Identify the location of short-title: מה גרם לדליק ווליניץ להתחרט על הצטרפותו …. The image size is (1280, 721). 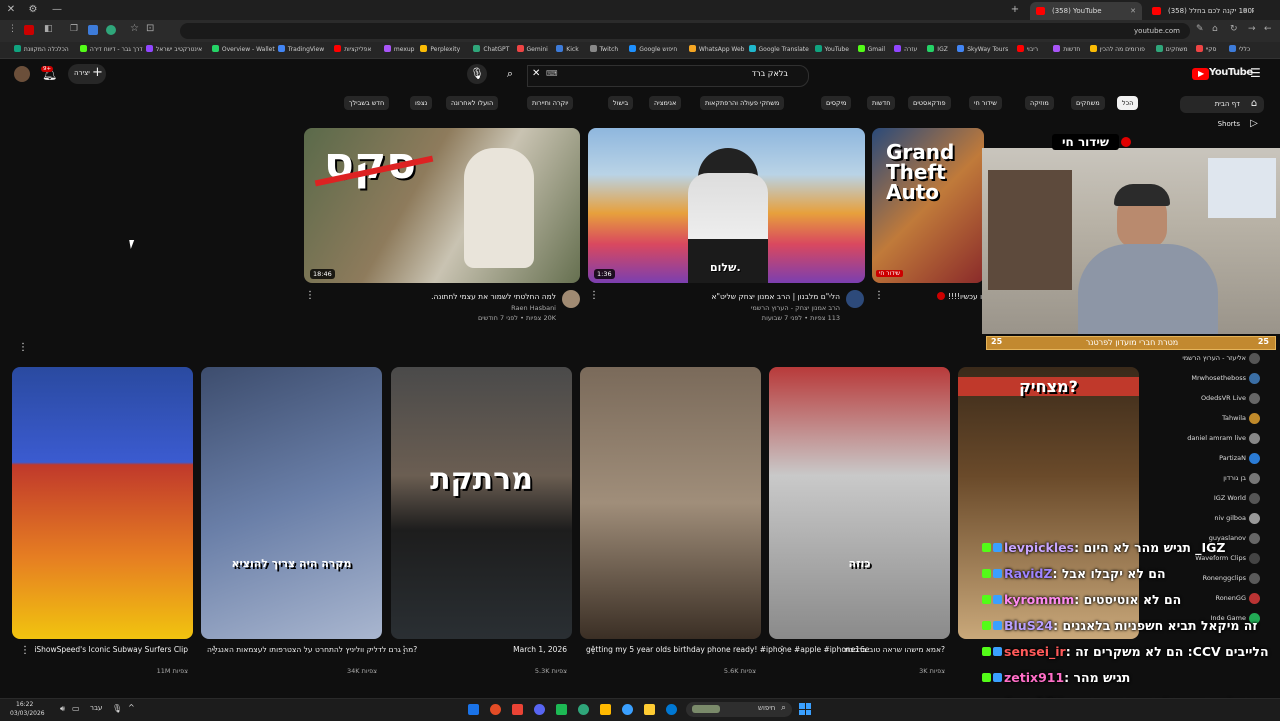
(312, 649).